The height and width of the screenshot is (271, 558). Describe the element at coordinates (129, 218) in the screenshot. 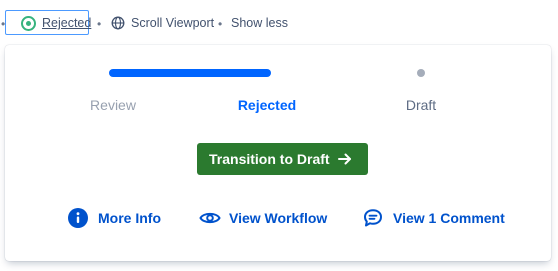

I see `more-info-label: More Info` at that location.